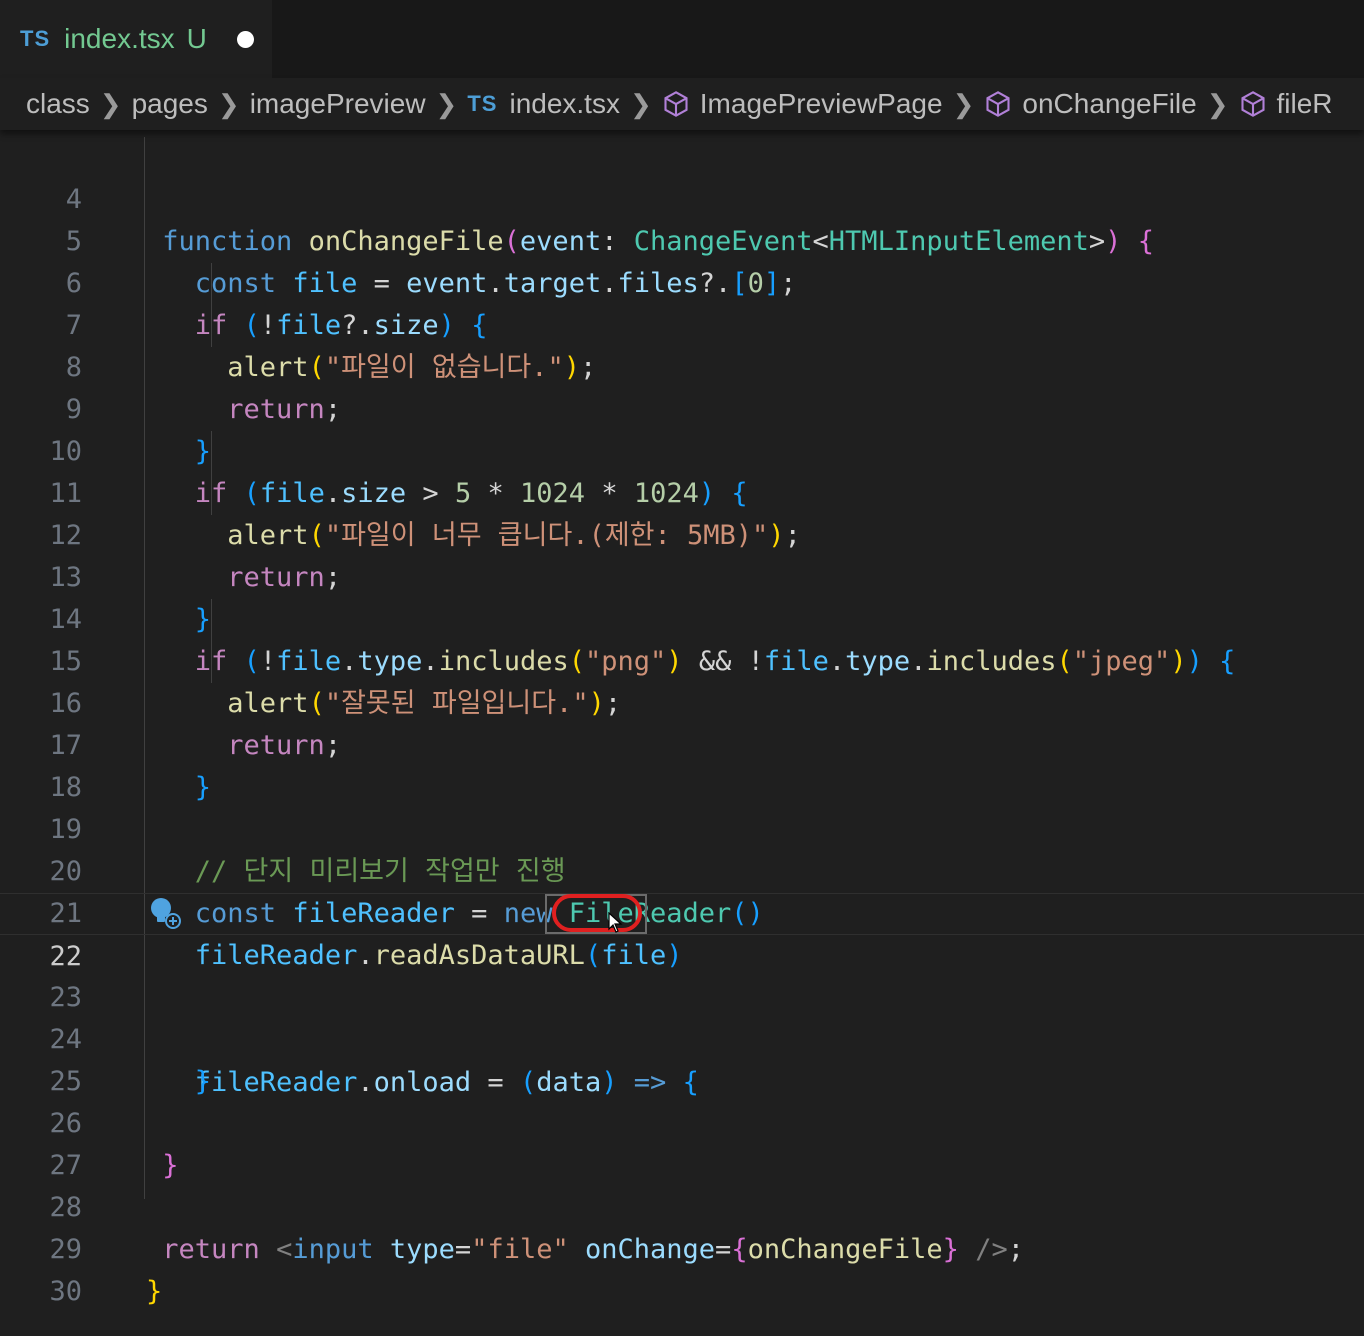 This screenshot has width=1364, height=1336. I want to click on breadcrumb-item-file: TS index.tsx, so click(543, 104).